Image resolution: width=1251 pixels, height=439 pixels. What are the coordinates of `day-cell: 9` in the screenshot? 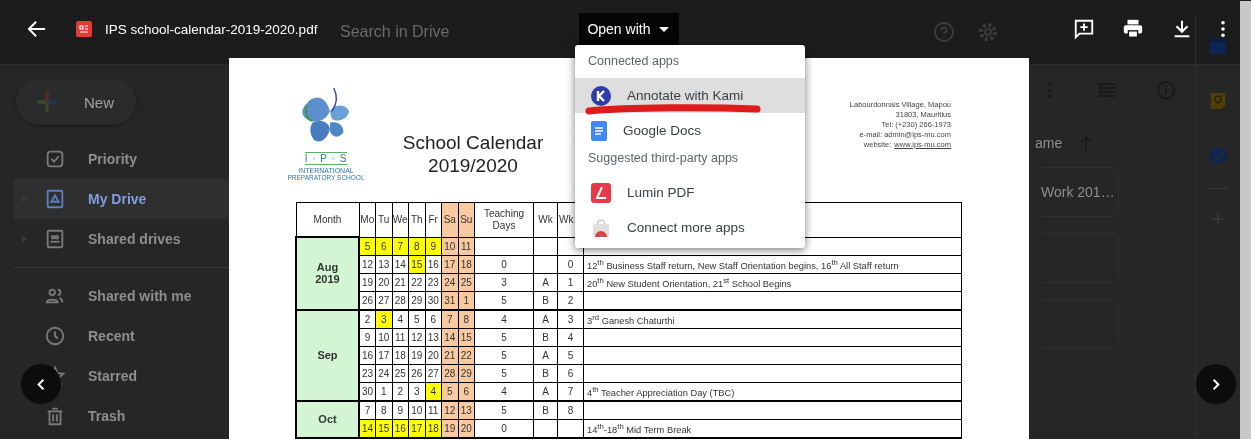 It's located at (367, 337).